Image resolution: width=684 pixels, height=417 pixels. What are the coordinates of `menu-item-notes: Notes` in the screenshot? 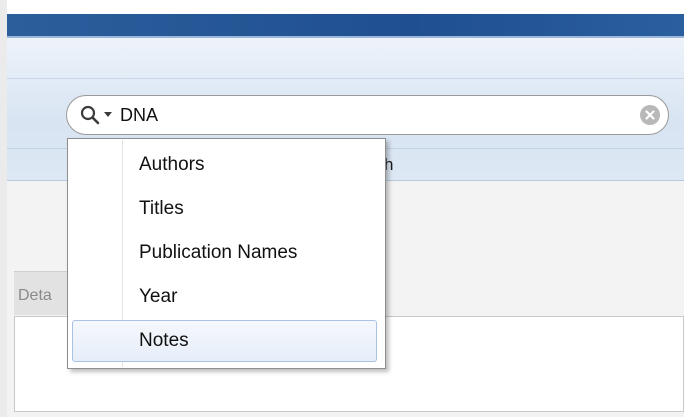 It's located at (224, 341).